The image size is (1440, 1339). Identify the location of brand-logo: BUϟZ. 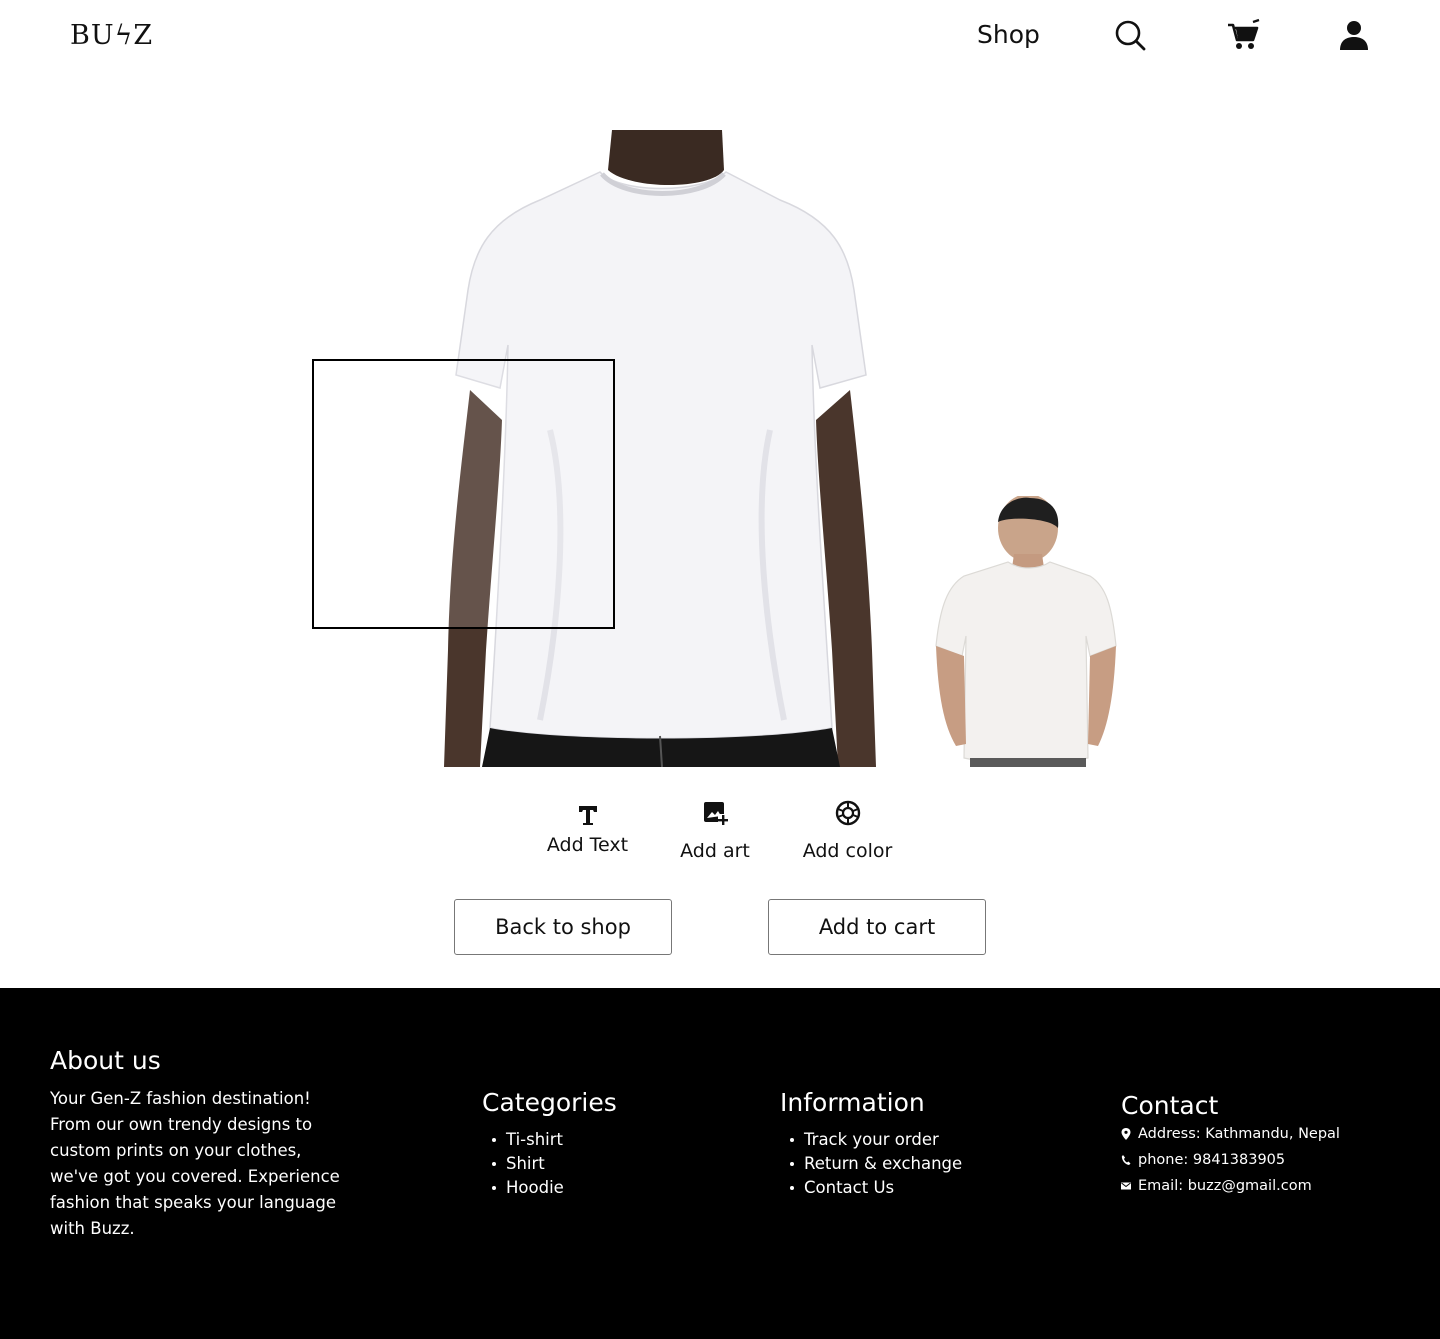
(111, 35).